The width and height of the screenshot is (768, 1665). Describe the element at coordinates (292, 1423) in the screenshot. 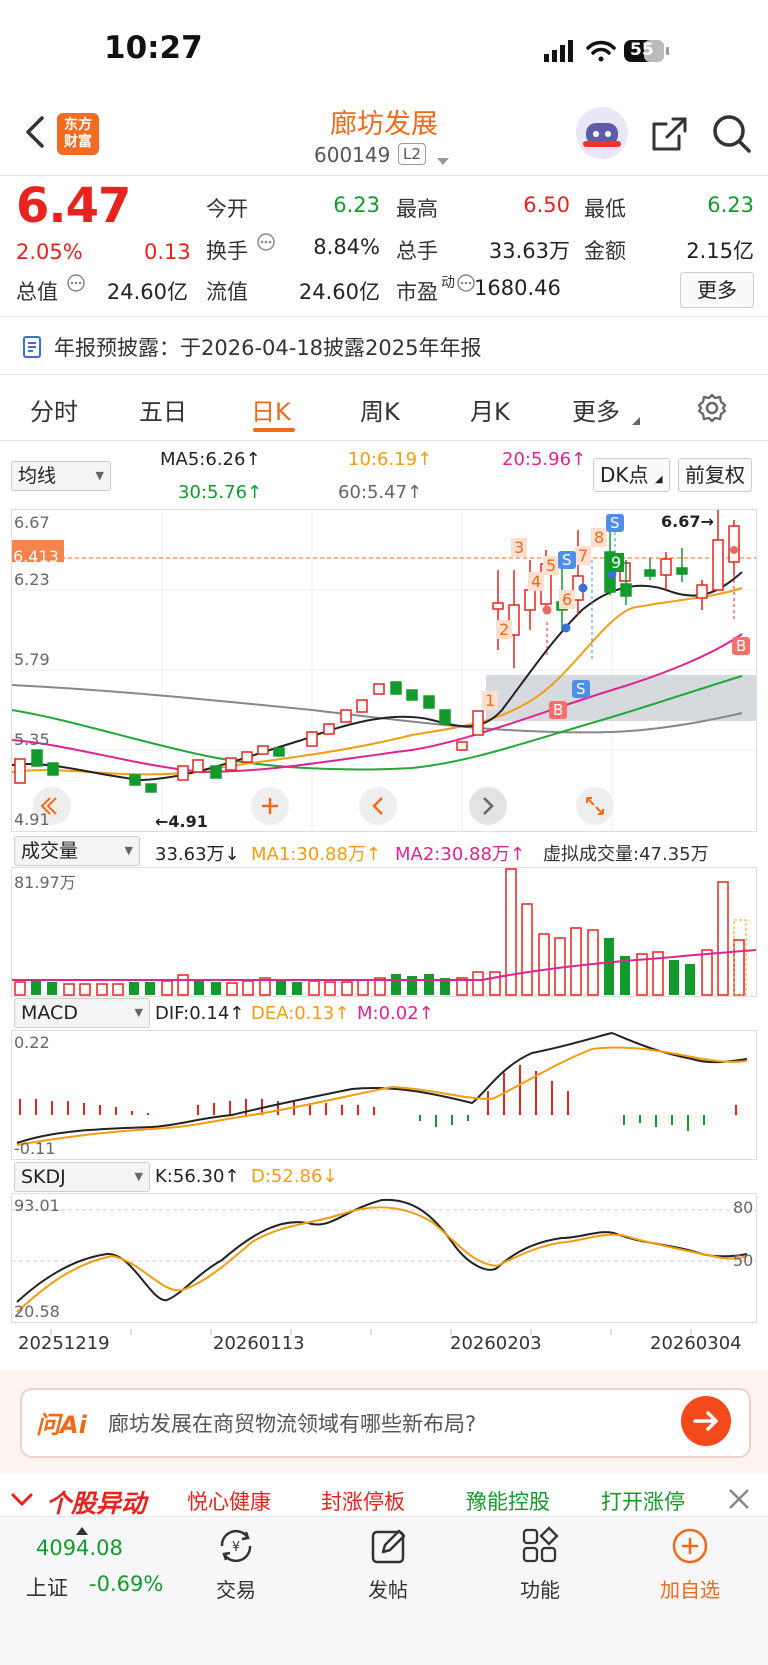

I see `ai-question: 廊坊发展在商贸物流领域有哪些新布局?` at that location.